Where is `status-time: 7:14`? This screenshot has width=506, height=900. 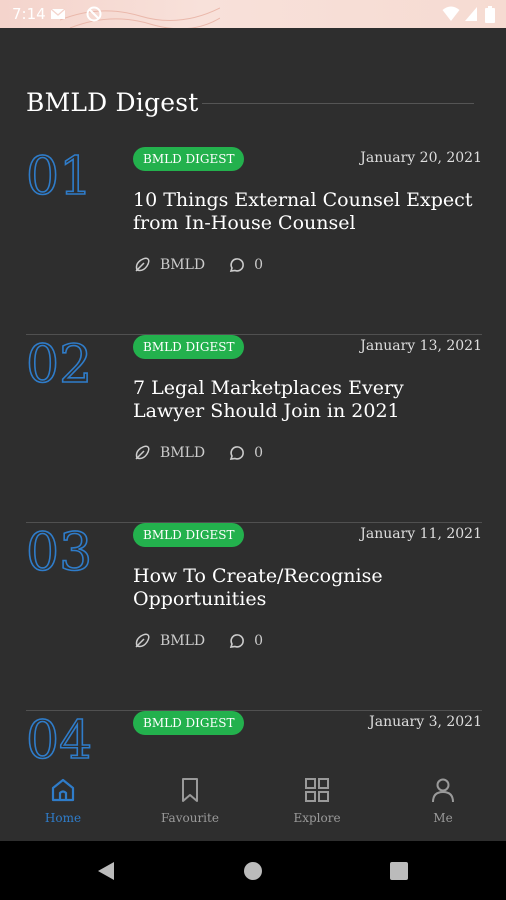 status-time: 7:14 is located at coordinates (29, 14).